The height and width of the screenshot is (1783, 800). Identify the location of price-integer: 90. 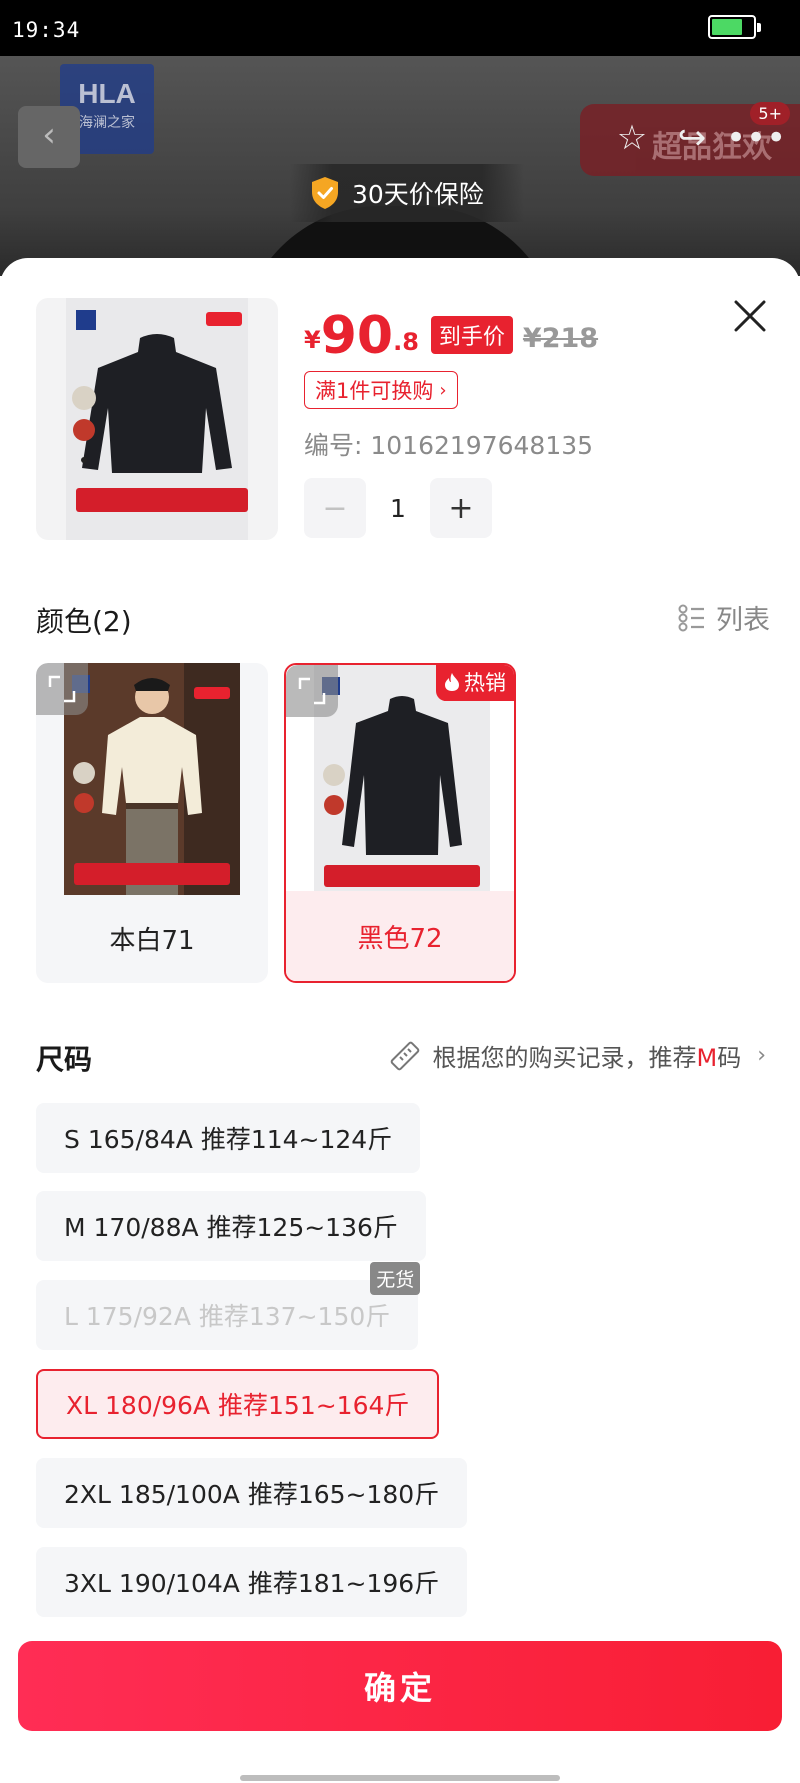
(357, 336).